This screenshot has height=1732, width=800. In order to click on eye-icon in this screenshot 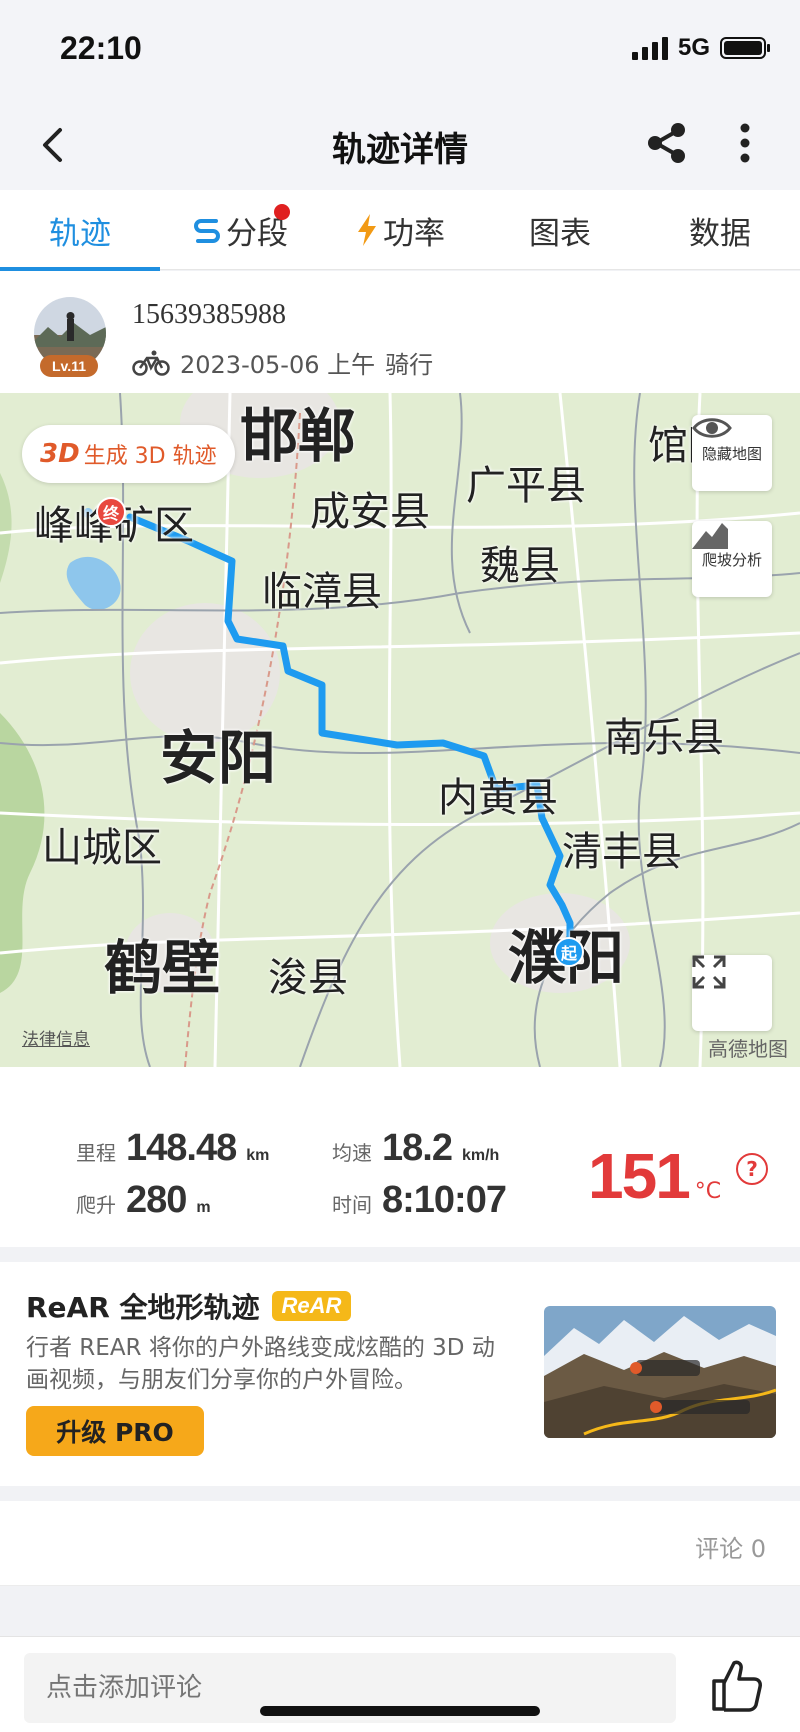, I will do `click(712, 428)`.